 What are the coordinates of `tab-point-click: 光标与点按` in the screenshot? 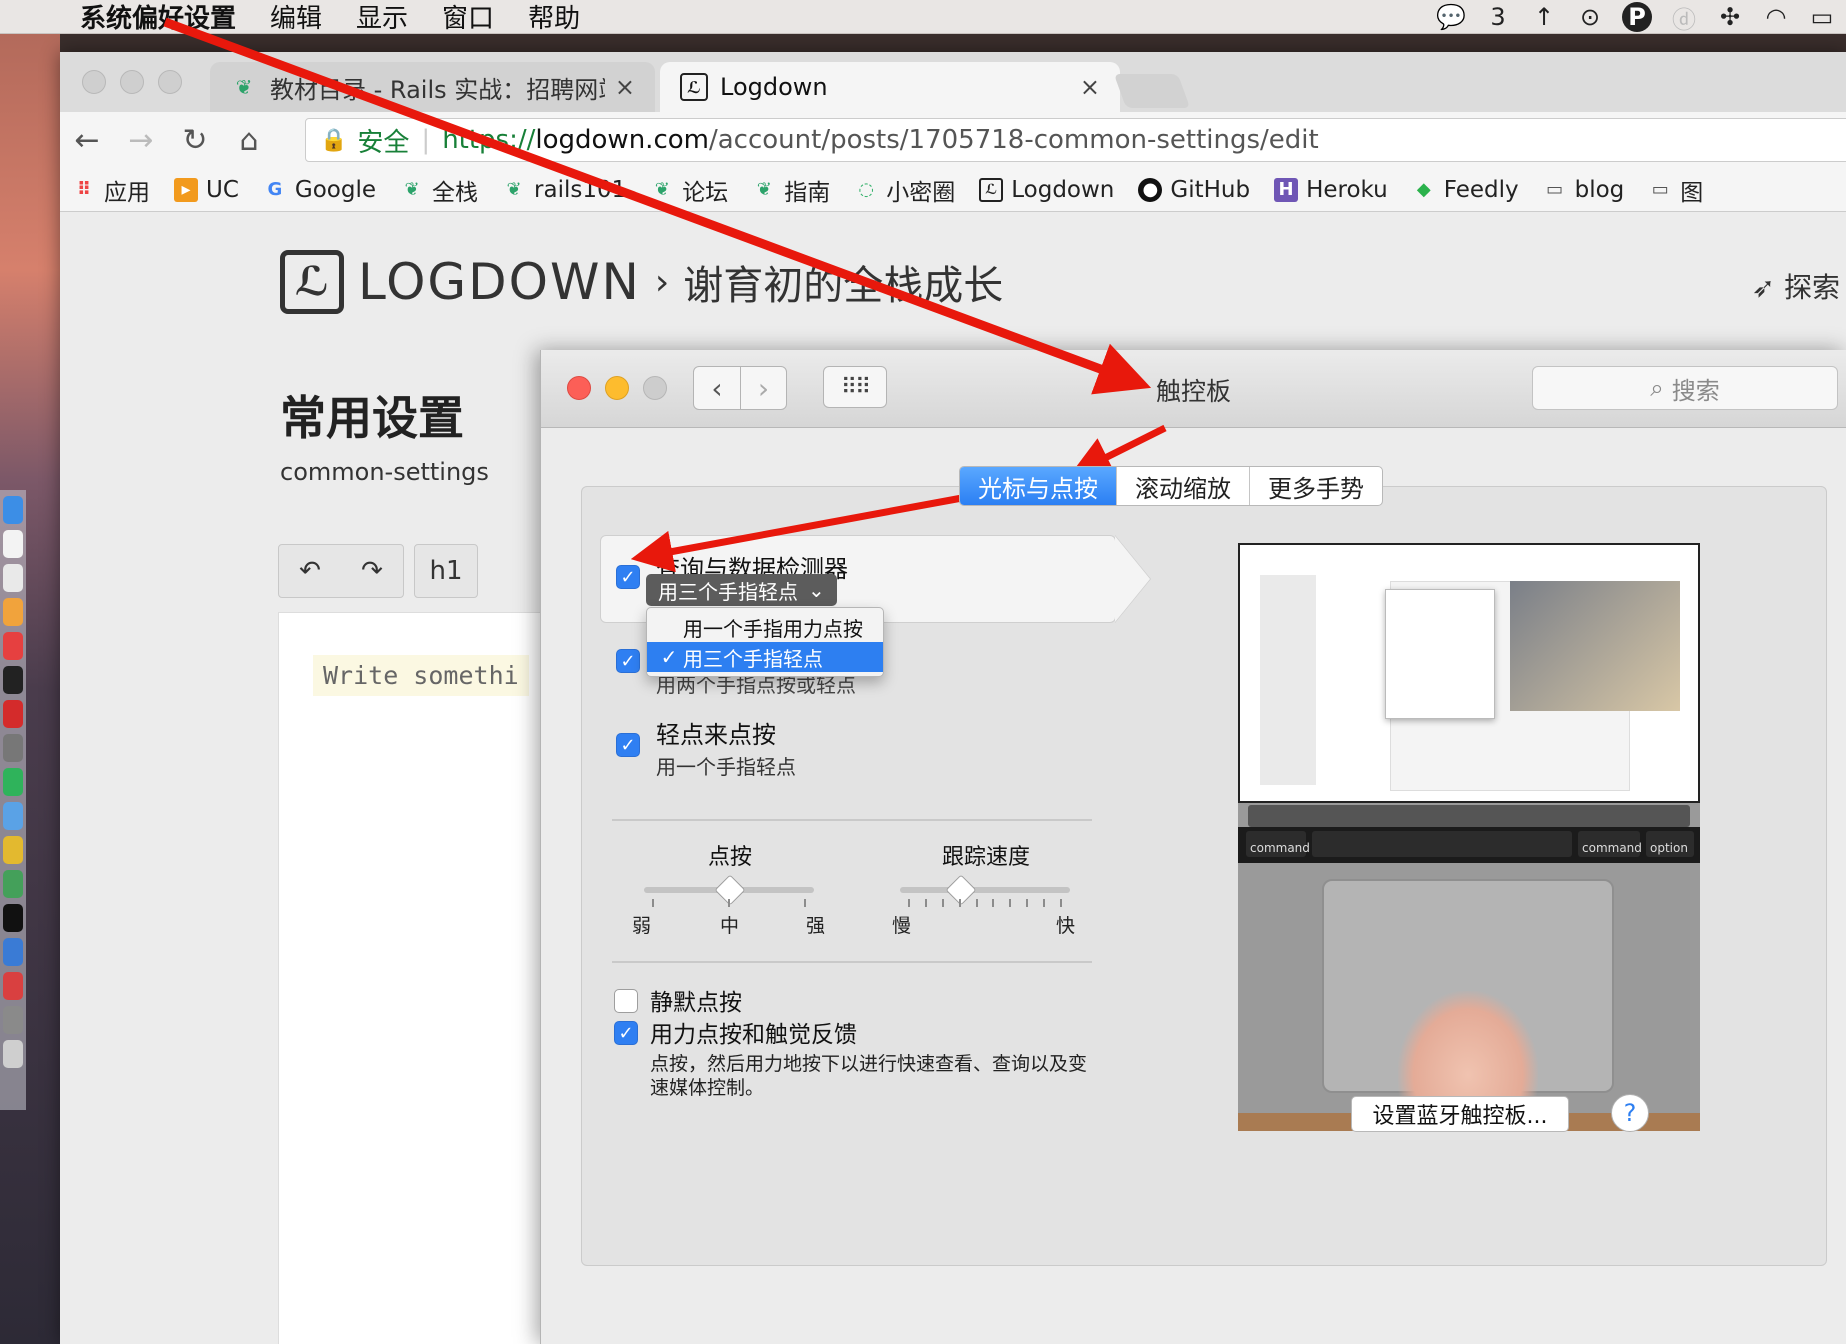 It's located at (1038, 486).